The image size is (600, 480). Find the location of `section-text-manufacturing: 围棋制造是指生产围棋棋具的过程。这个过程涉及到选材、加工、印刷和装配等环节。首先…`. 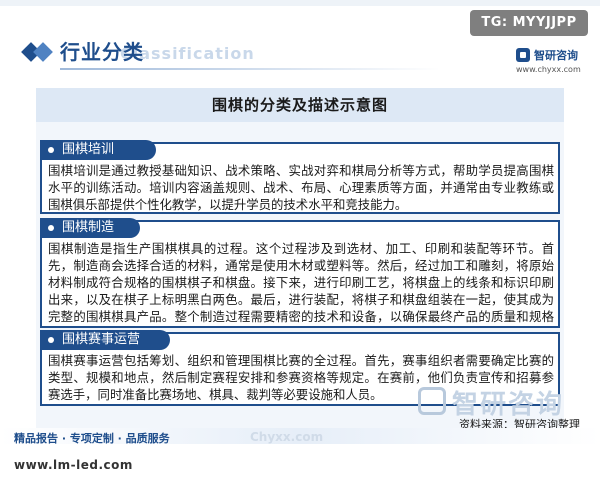

section-text-manufacturing: 围棋制造是指生产围棋棋具的过程。这个过程涉及到选材、加工、印刷和装配等环节。首先… is located at coordinates (301, 282).